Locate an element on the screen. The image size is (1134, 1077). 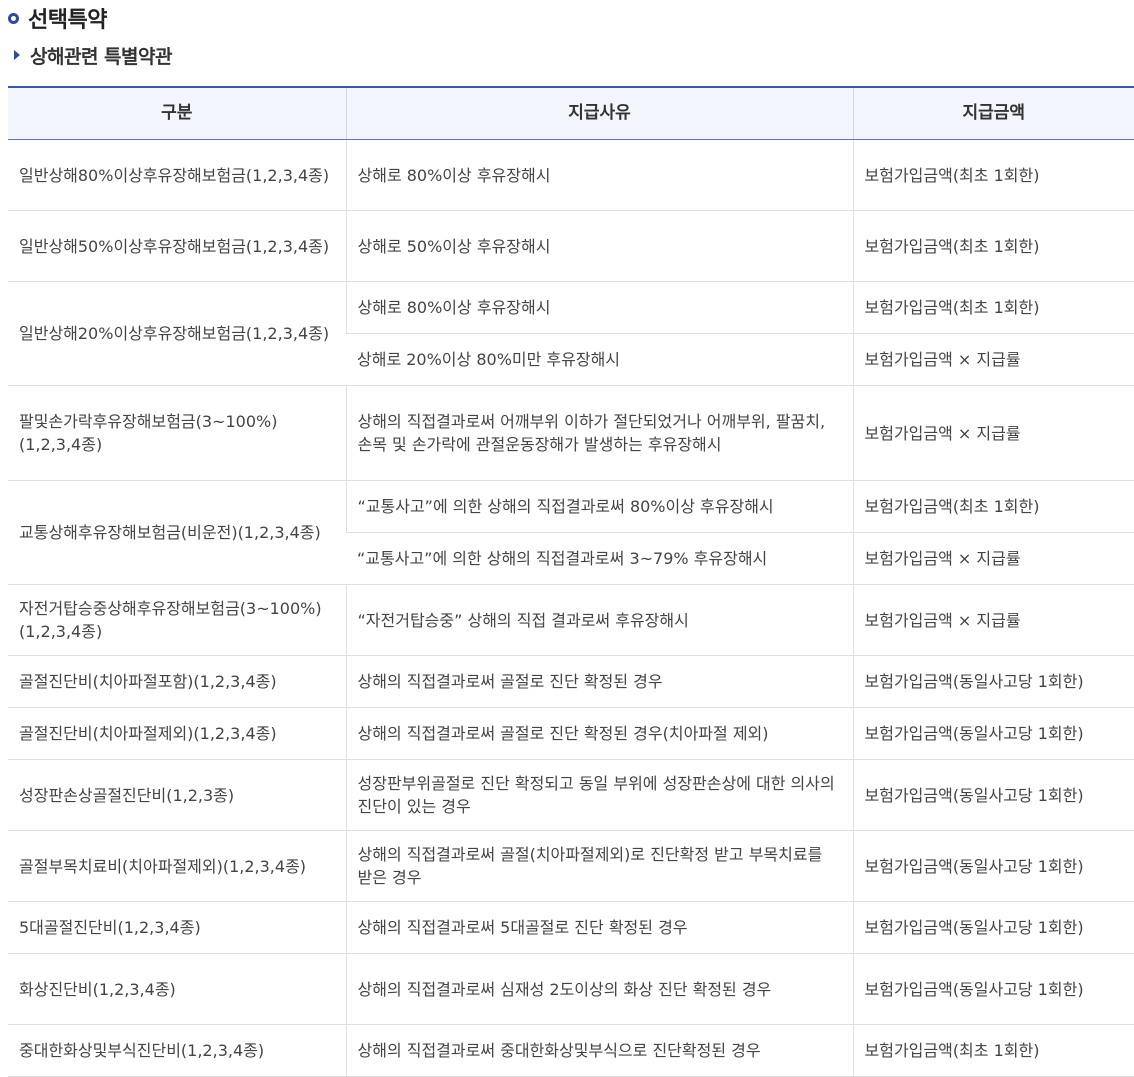
category-cell: 성장판손상골절진단비(1,2,3종) is located at coordinates (177, 795).